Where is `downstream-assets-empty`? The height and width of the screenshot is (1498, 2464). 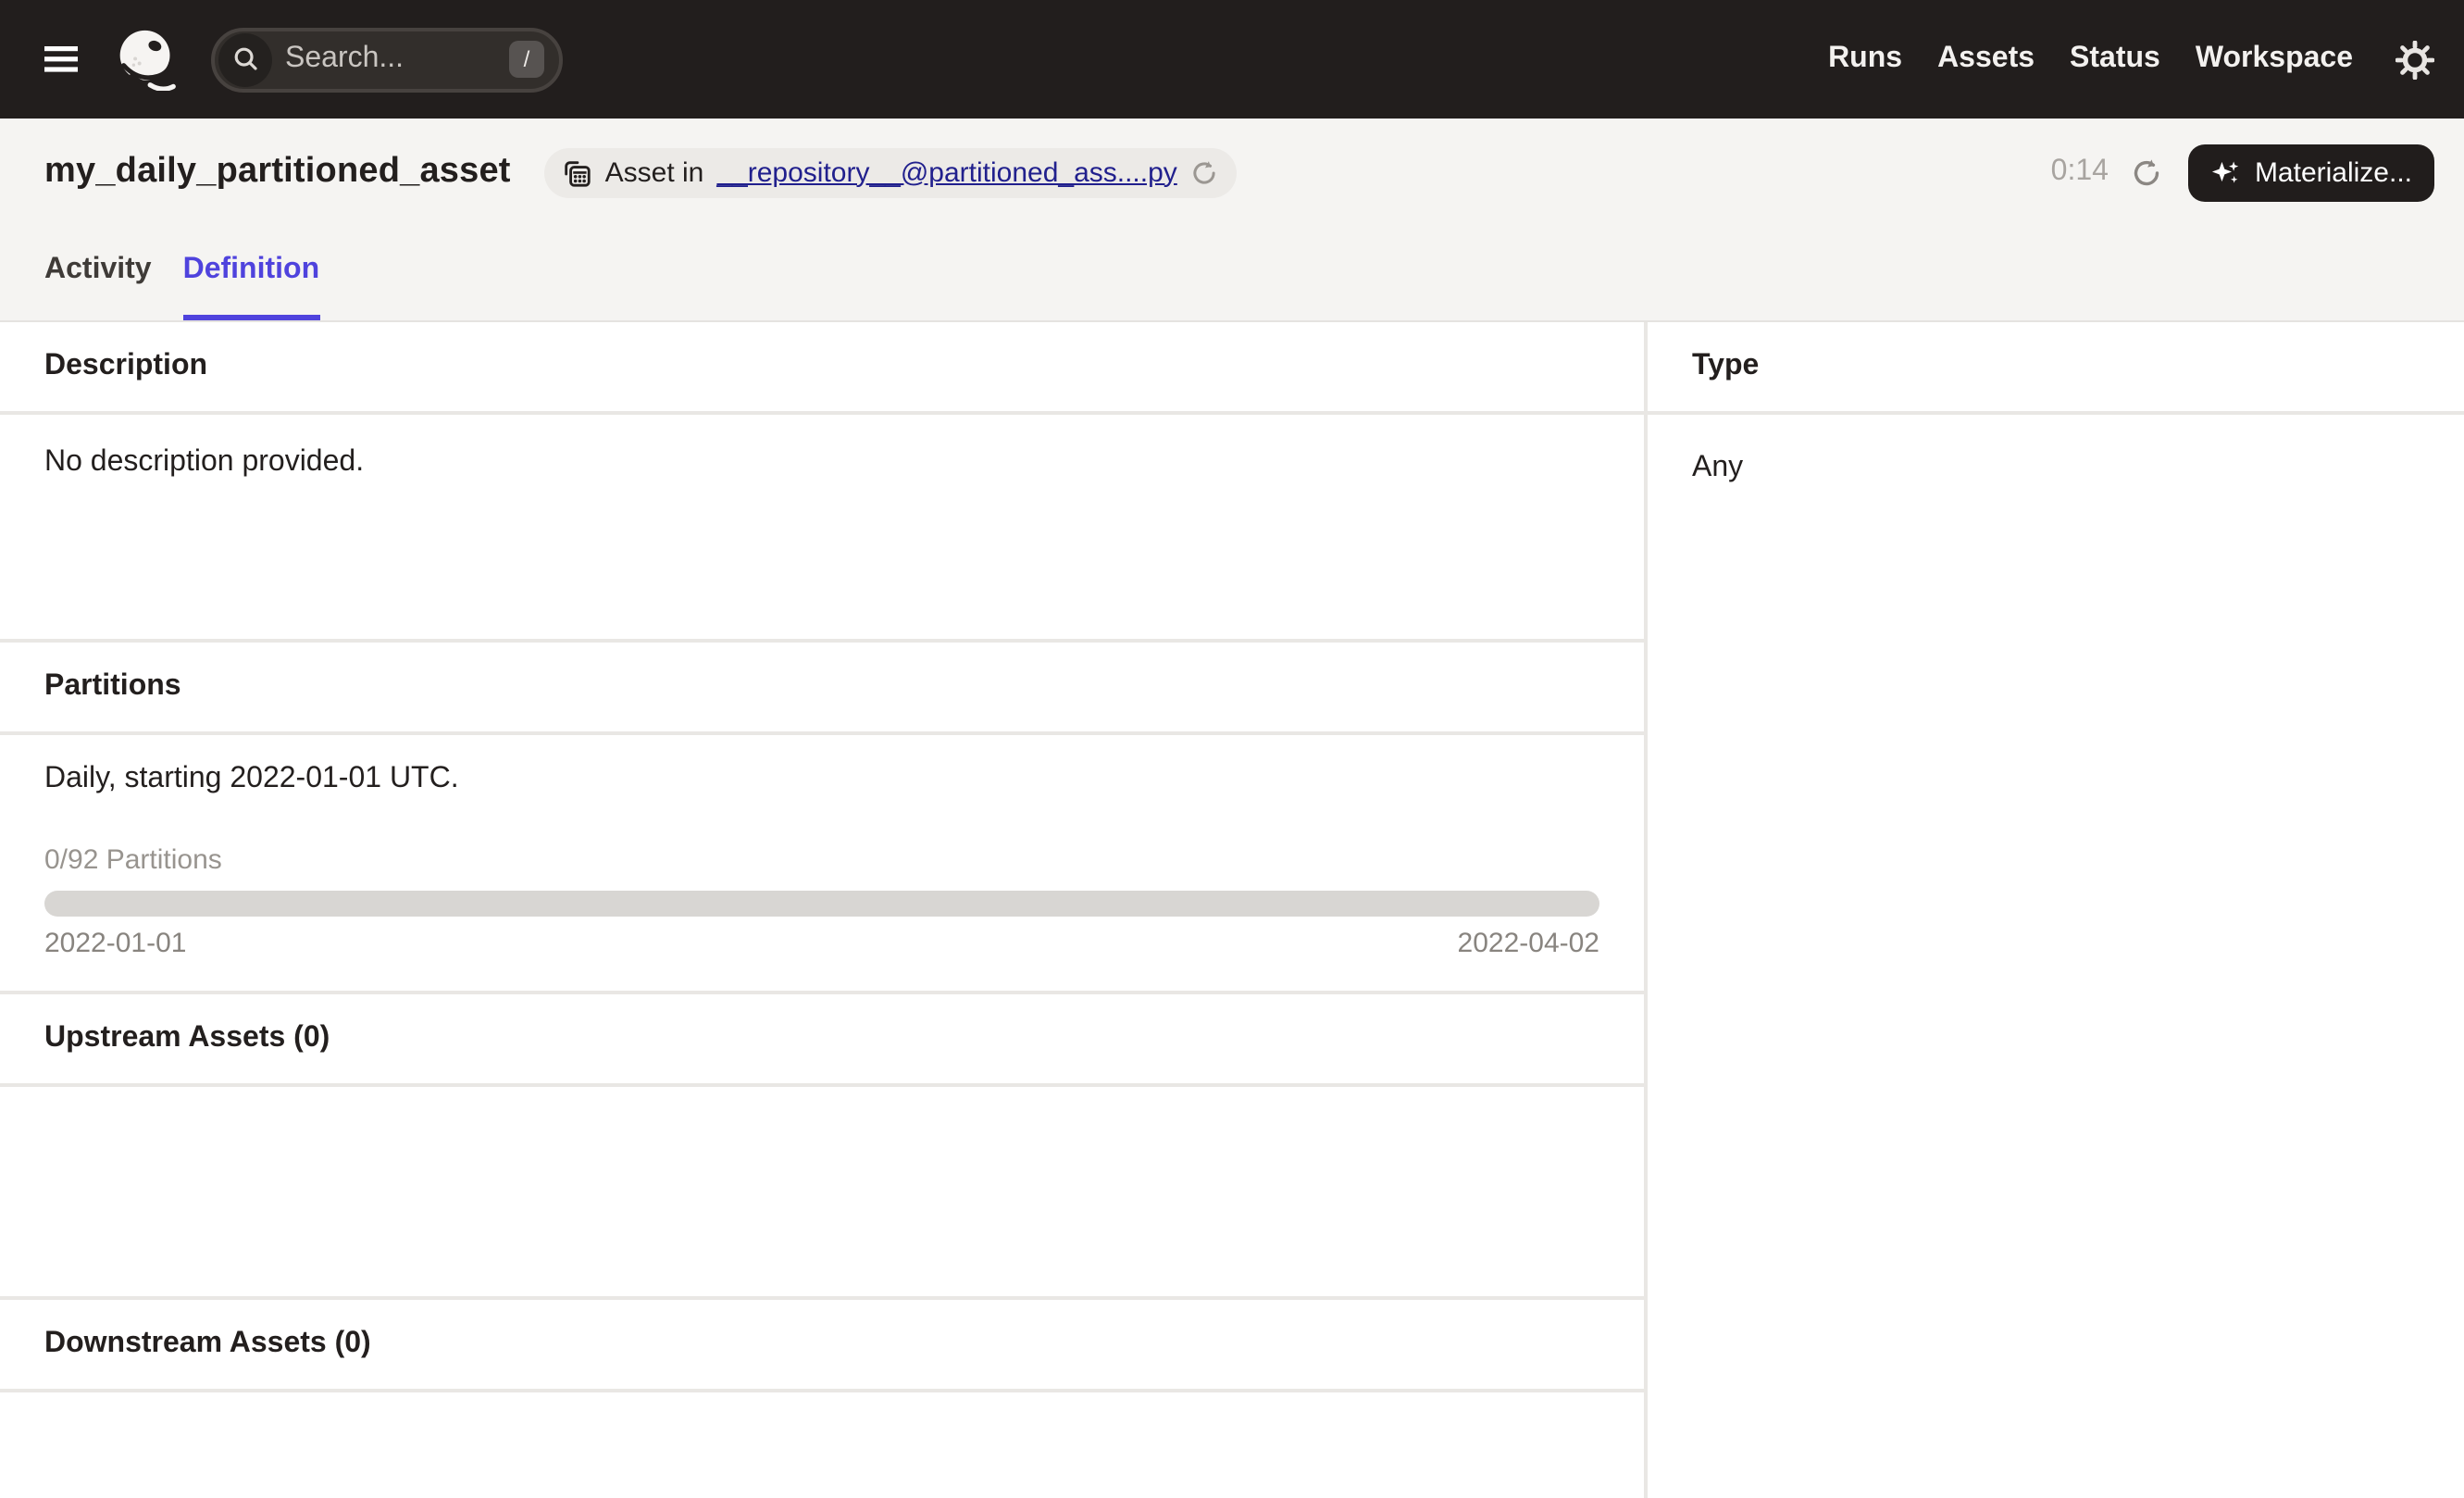 downstream-assets-empty is located at coordinates (822, 1445).